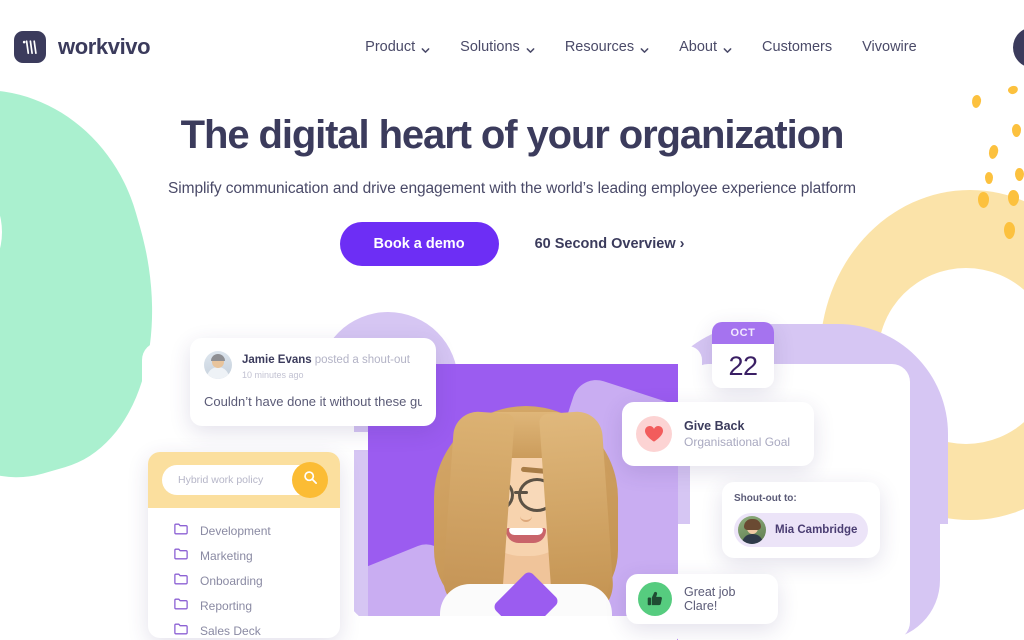  I want to click on search-icon, so click(310, 480).